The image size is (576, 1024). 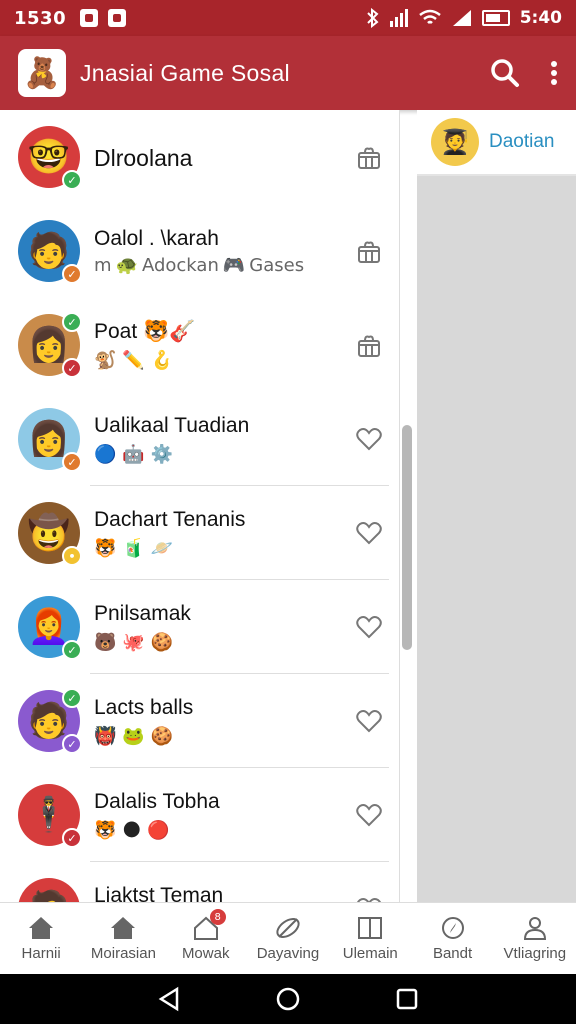 I want to click on list-item: 🧑 ✓ ✓ Lacts balls 👹 🐸 🍪, so click(x=199, y=721).